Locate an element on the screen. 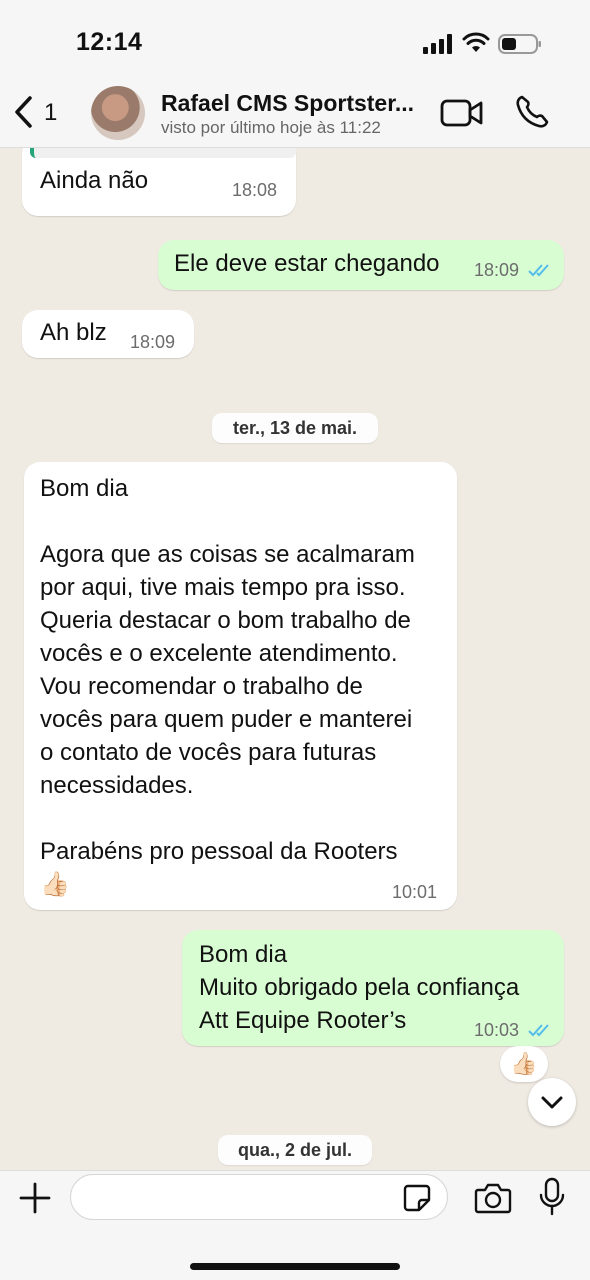 This screenshot has width=590, height=1280. unread-count: 1 is located at coordinates (50, 113).